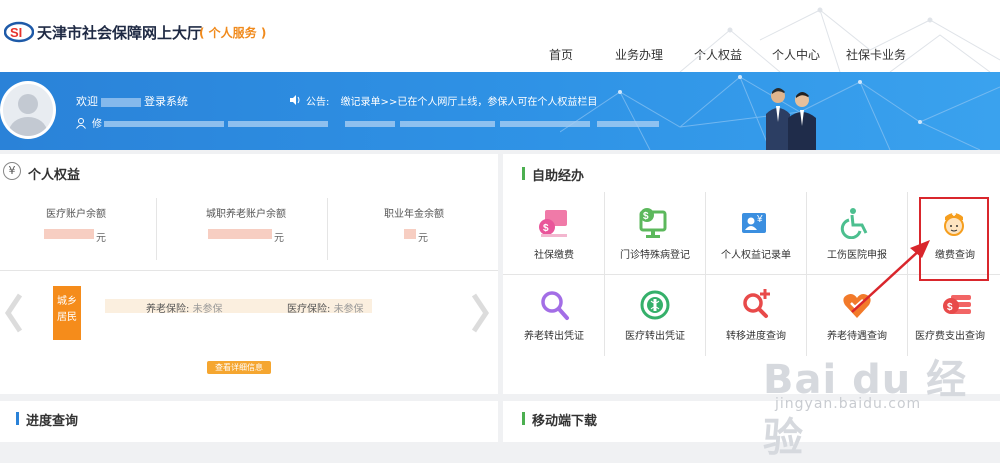 The image size is (1000, 463). Describe the element at coordinates (848, 404) in the screenshot. I see `baidu-watermark-url: jingyan.baidu.com` at that location.